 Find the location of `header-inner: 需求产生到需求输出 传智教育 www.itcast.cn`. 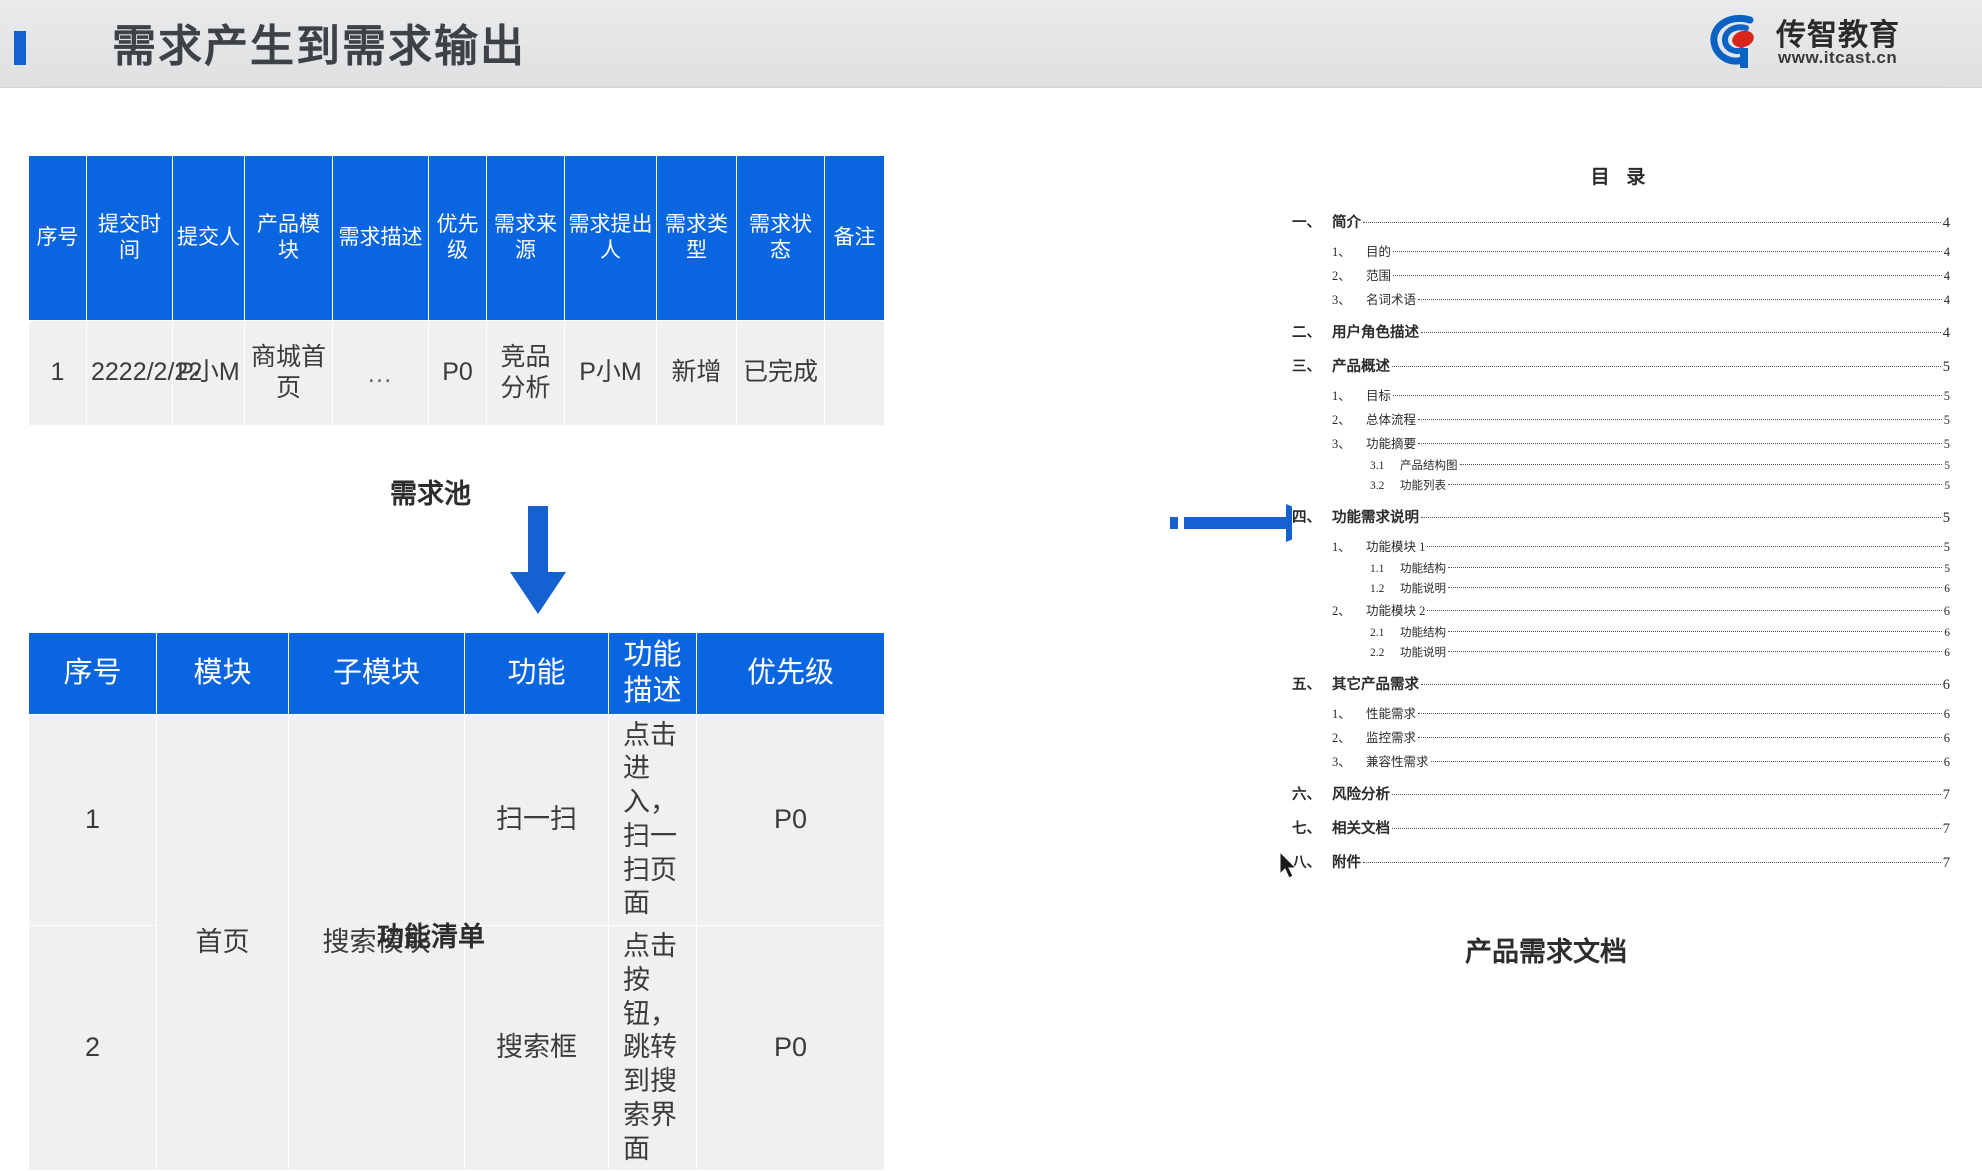

header-inner: 需求产生到需求输出 传智教育 www.itcast.cn is located at coordinates (991, 44).